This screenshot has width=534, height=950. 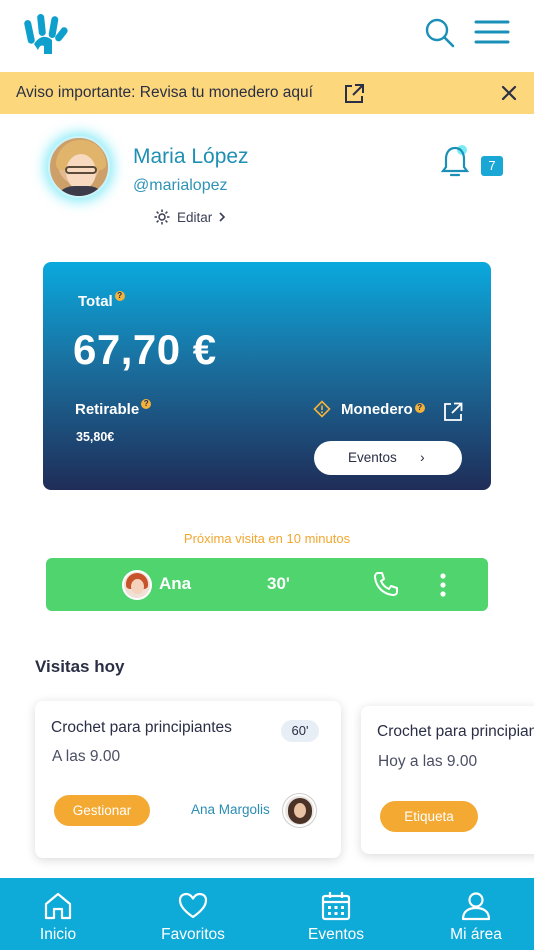 What do you see at coordinates (102, 810) in the screenshot?
I see `manage-button: Gestionar` at bounding box center [102, 810].